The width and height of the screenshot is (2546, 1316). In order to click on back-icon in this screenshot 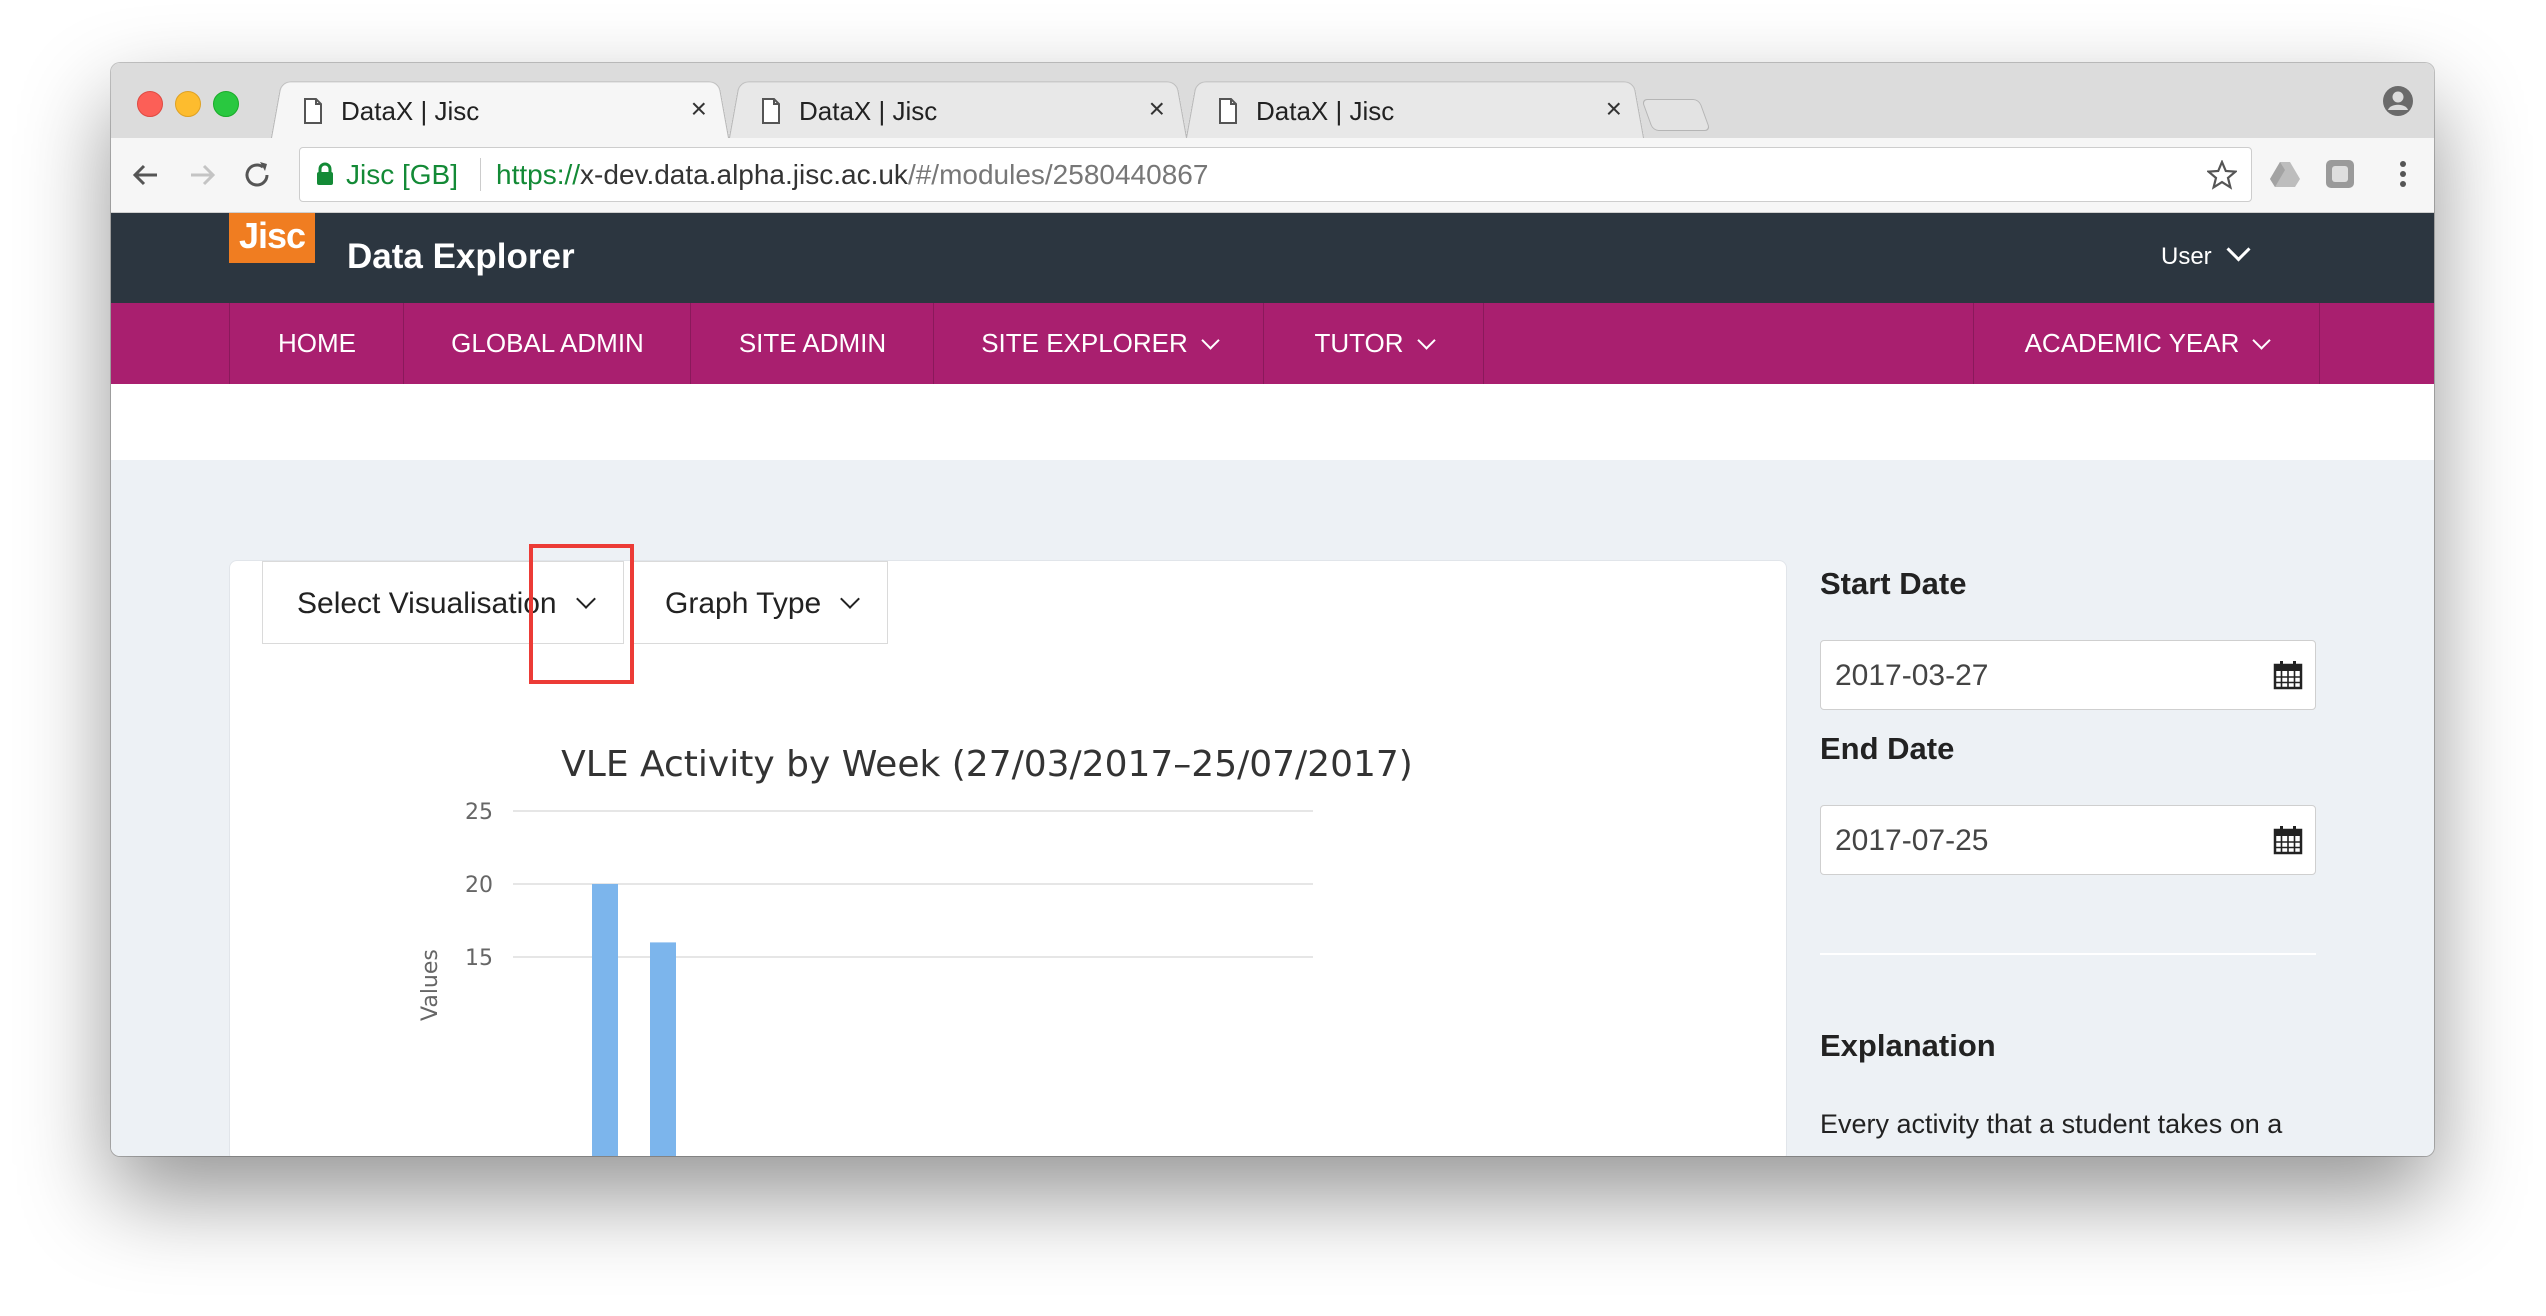, I will do `click(146, 175)`.